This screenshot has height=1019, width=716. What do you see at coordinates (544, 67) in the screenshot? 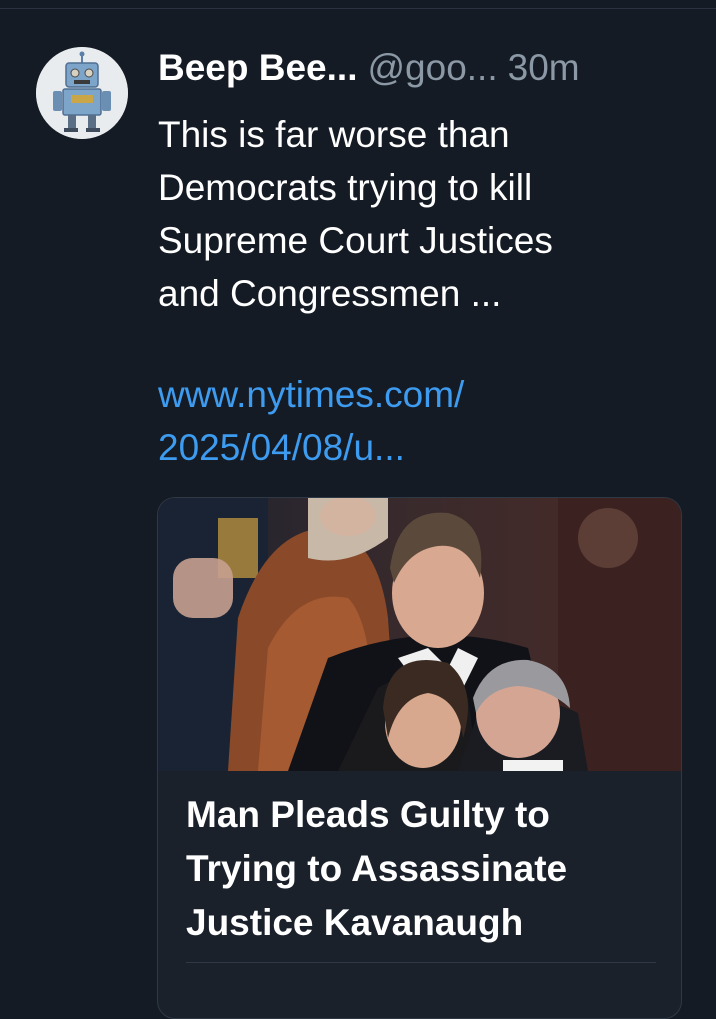
I see `post-timestamp: 30m` at bounding box center [544, 67].